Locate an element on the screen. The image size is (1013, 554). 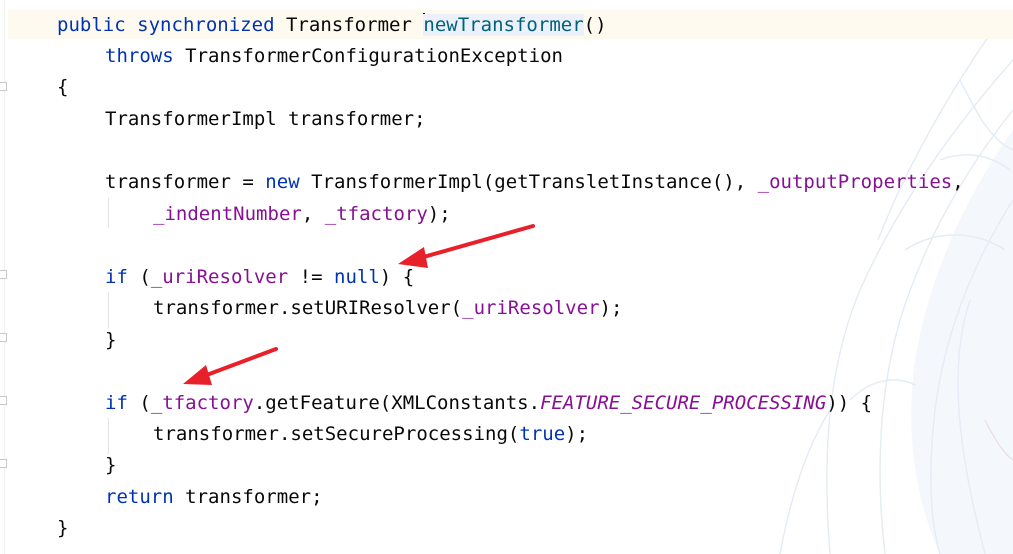
code-line: TransformerImpl transformer; is located at coordinates (265, 119).